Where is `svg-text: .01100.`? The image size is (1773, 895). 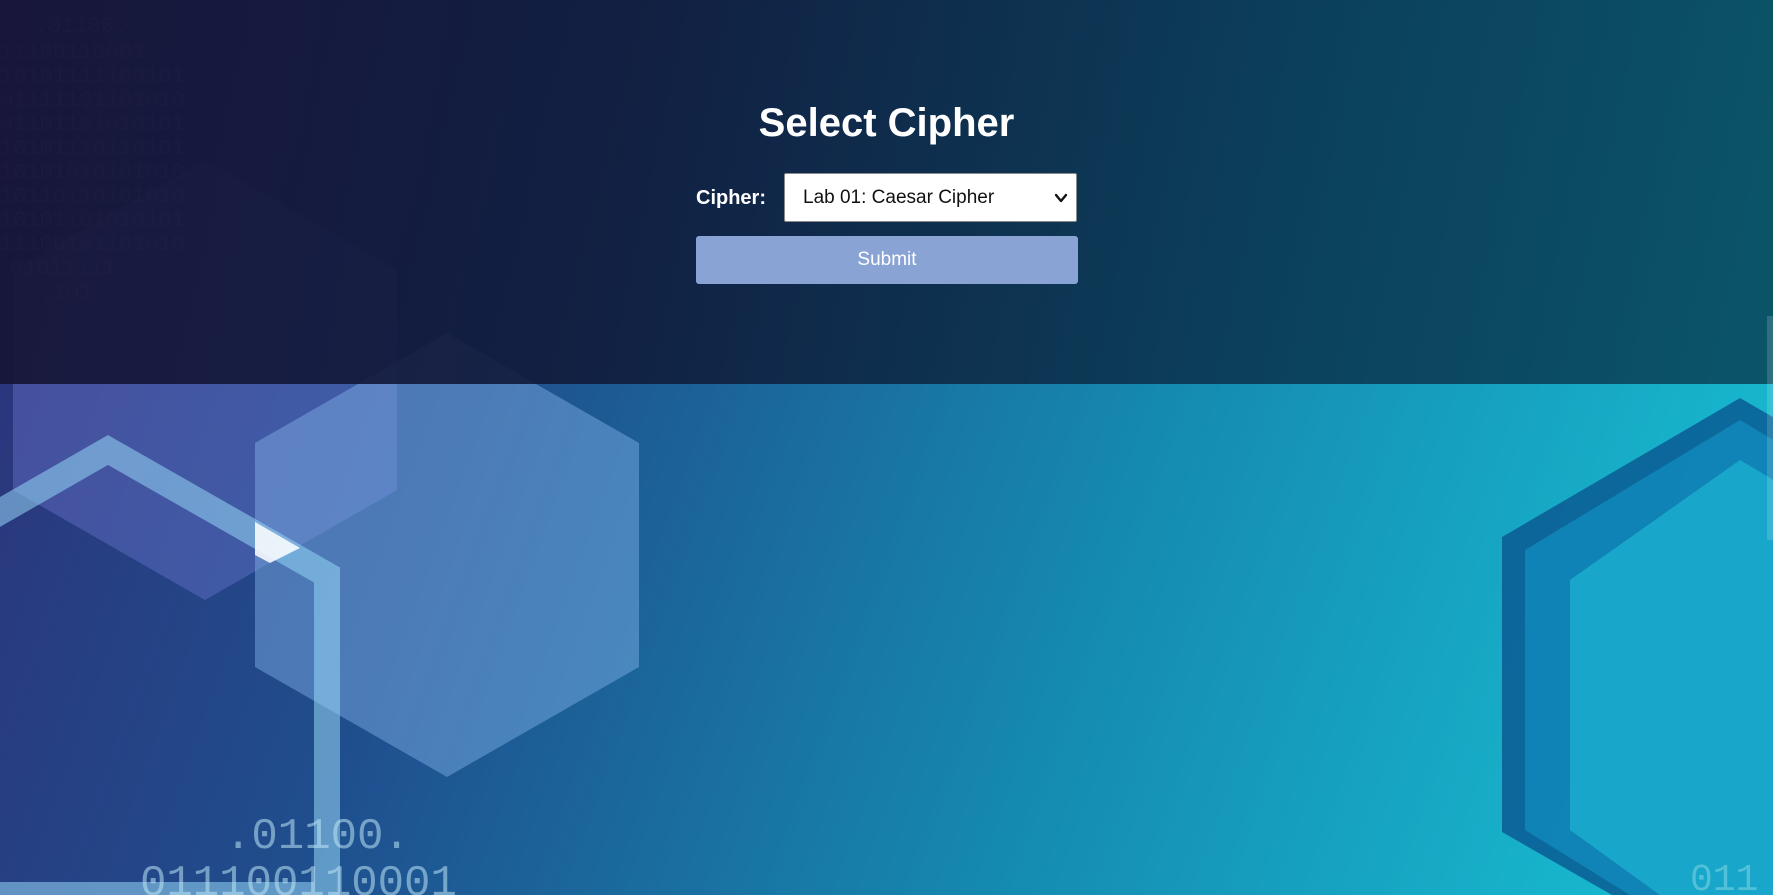
svg-text: .01100. is located at coordinates (317, 837).